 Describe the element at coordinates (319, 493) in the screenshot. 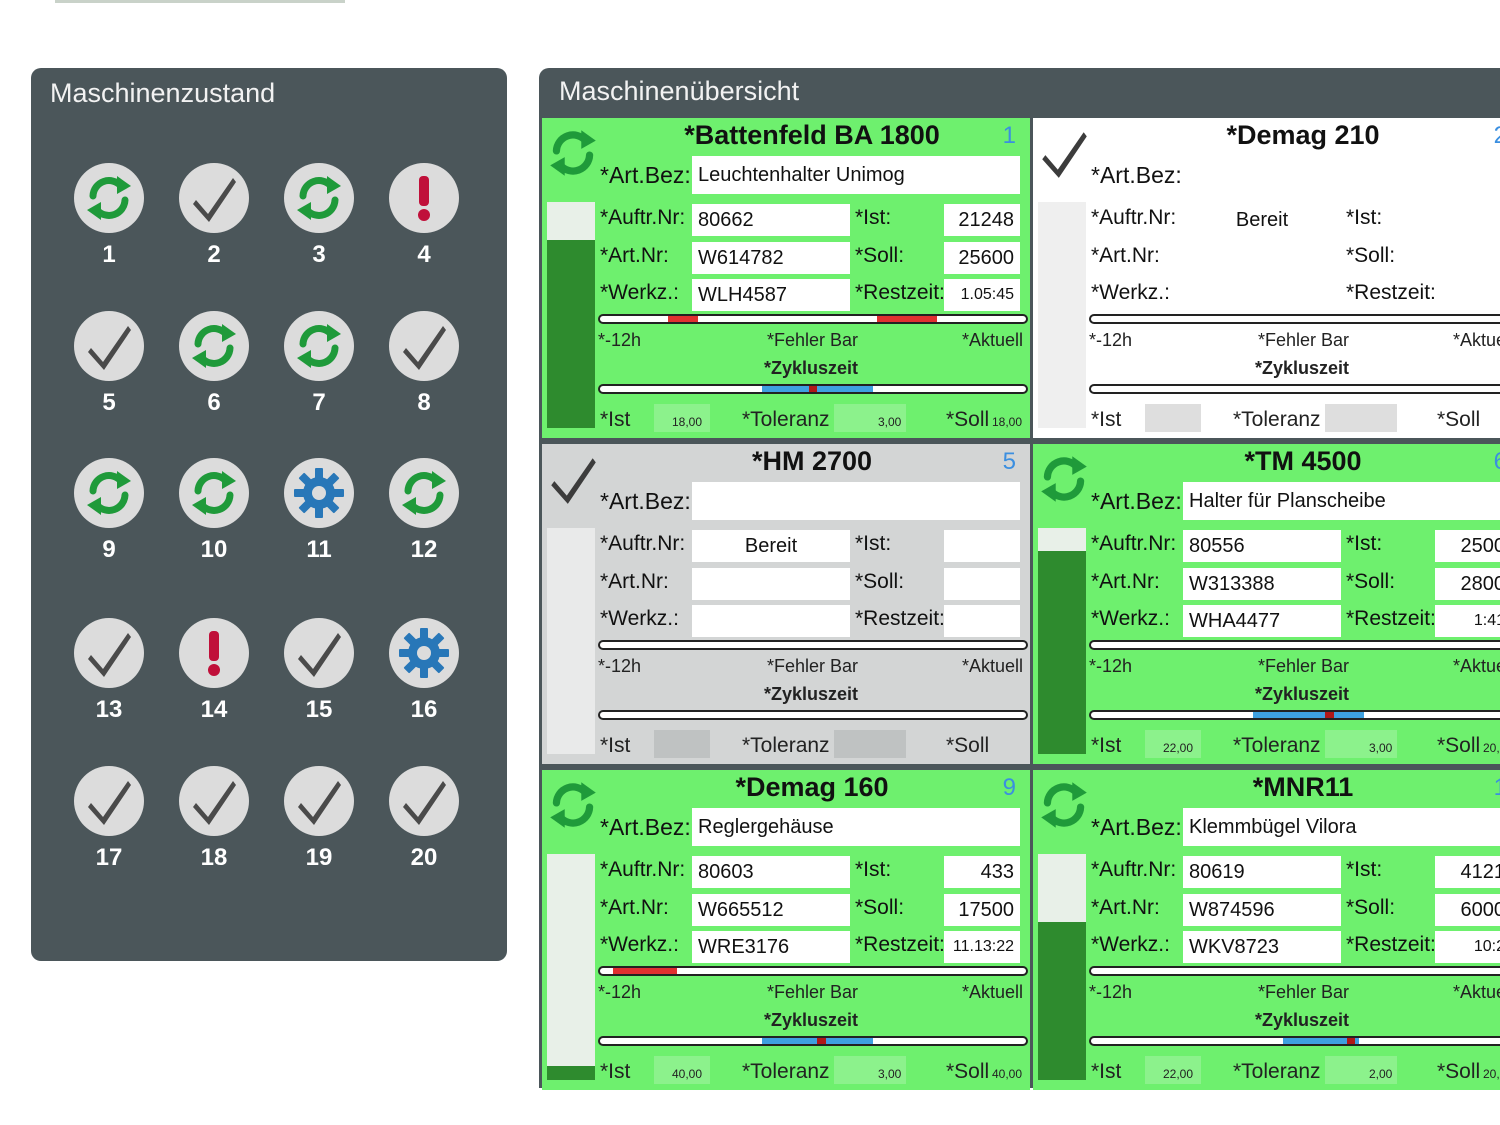

I see `gear-icon` at that location.